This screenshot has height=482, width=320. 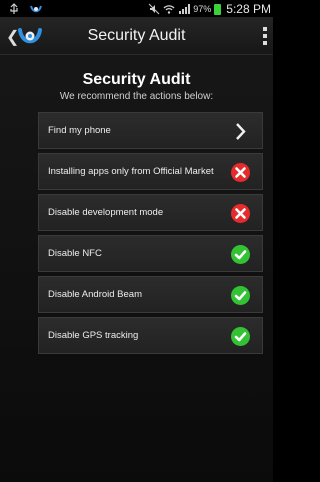 What do you see at coordinates (150, 253) in the screenshot?
I see `audit-item-nfc: Disable NFC` at bounding box center [150, 253].